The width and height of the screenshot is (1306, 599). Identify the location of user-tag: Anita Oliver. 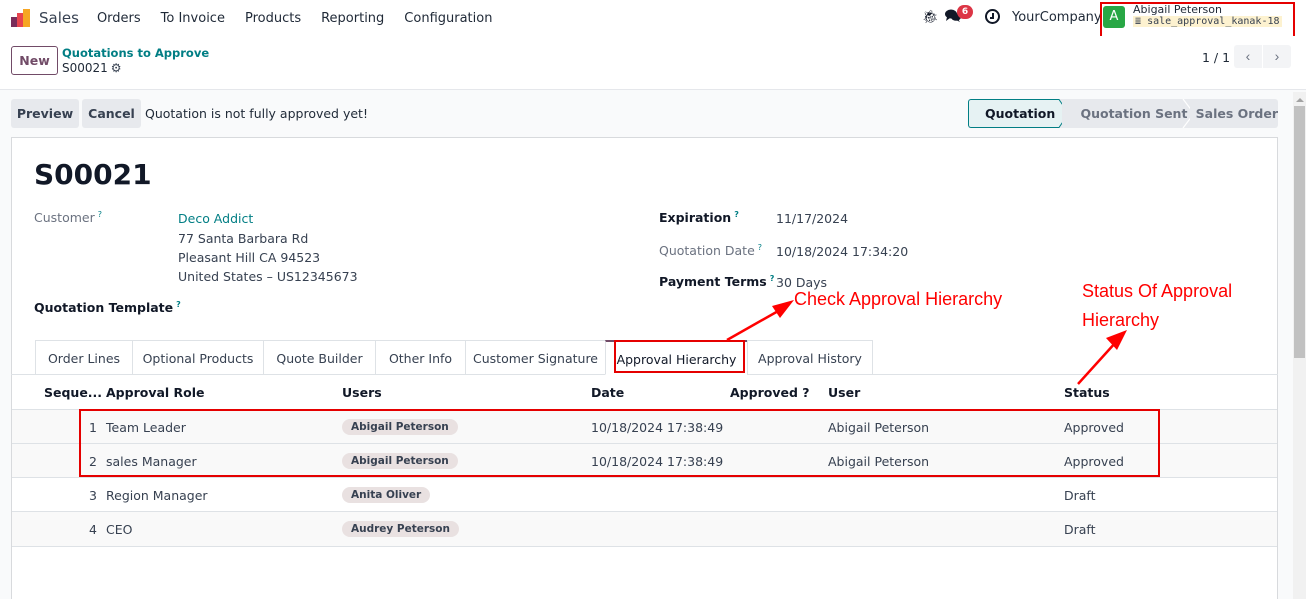
(386, 495).